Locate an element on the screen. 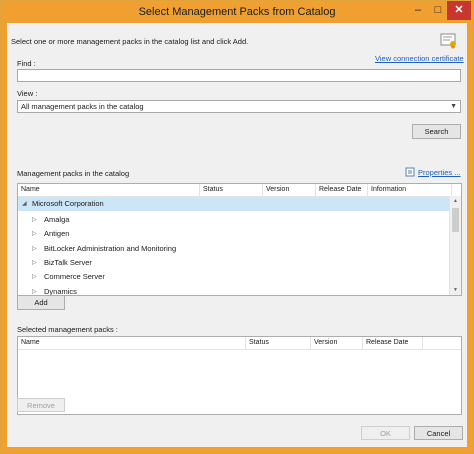  view-select-value: All management packs in the catalog is located at coordinates (82, 106).